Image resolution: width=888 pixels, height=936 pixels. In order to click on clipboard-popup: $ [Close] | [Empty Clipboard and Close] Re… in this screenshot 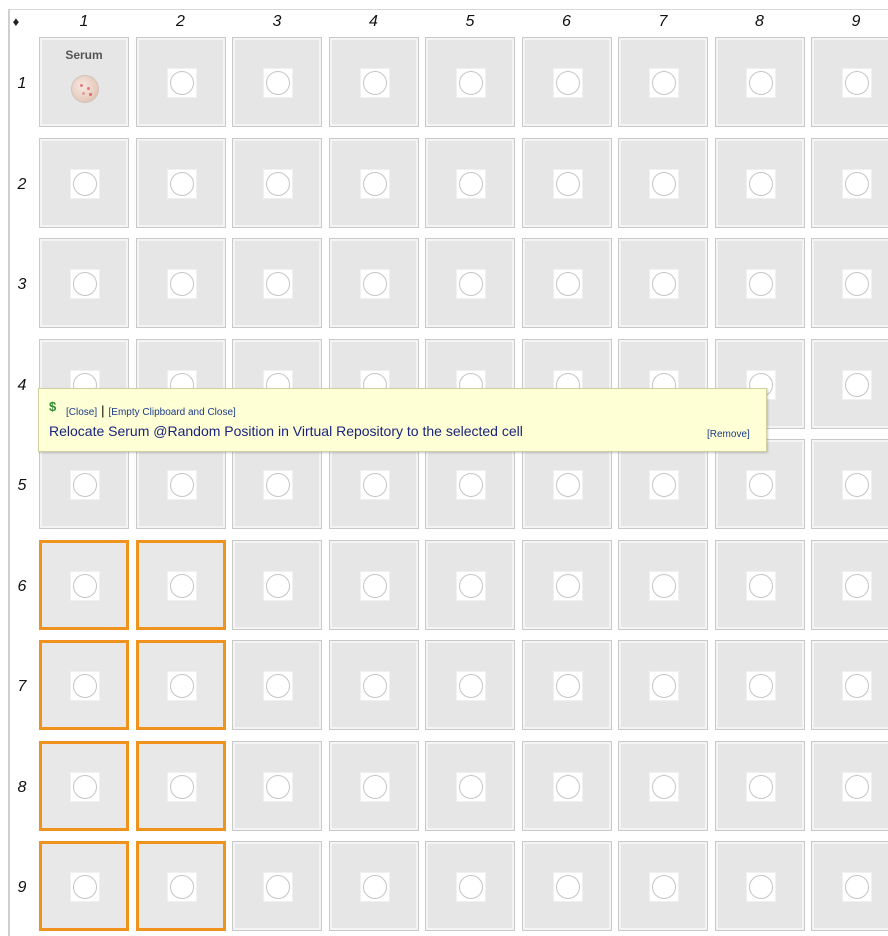, I will do `click(402, 420)`.